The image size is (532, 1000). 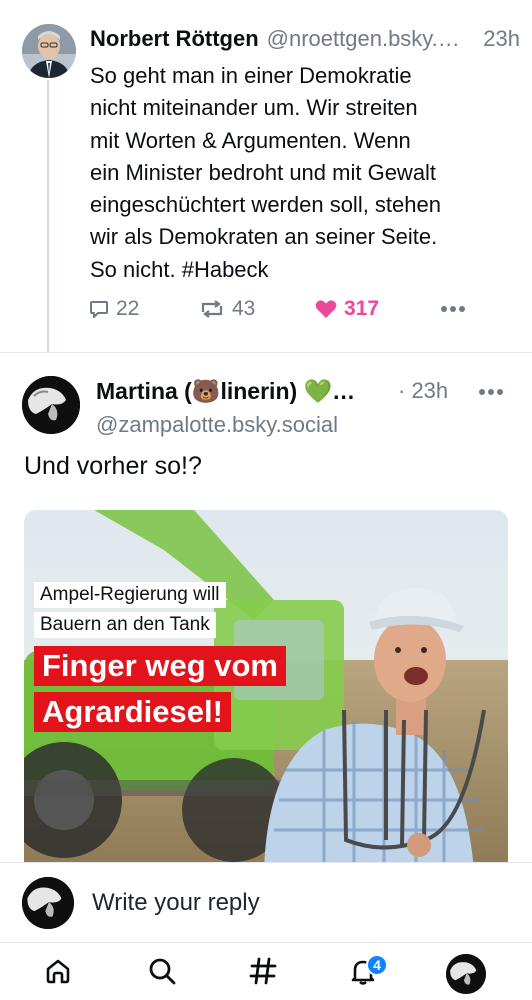 I want to click on image-headline-line: Agrardiesel!, so click(x=132, y=712).